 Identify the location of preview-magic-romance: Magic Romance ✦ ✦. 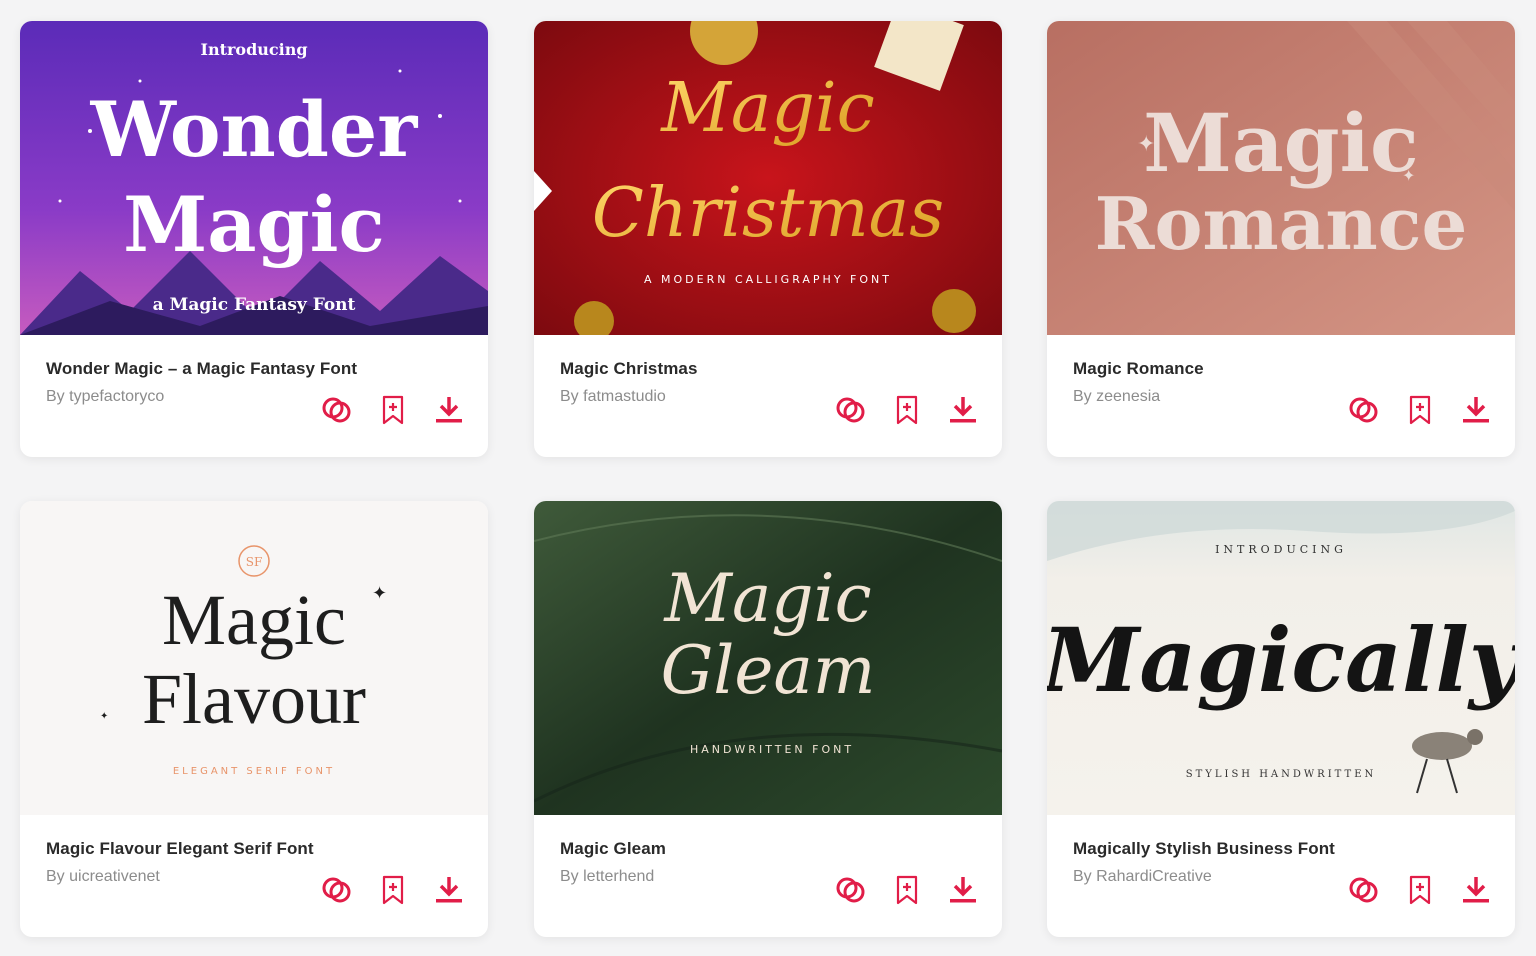
(1281, 178).